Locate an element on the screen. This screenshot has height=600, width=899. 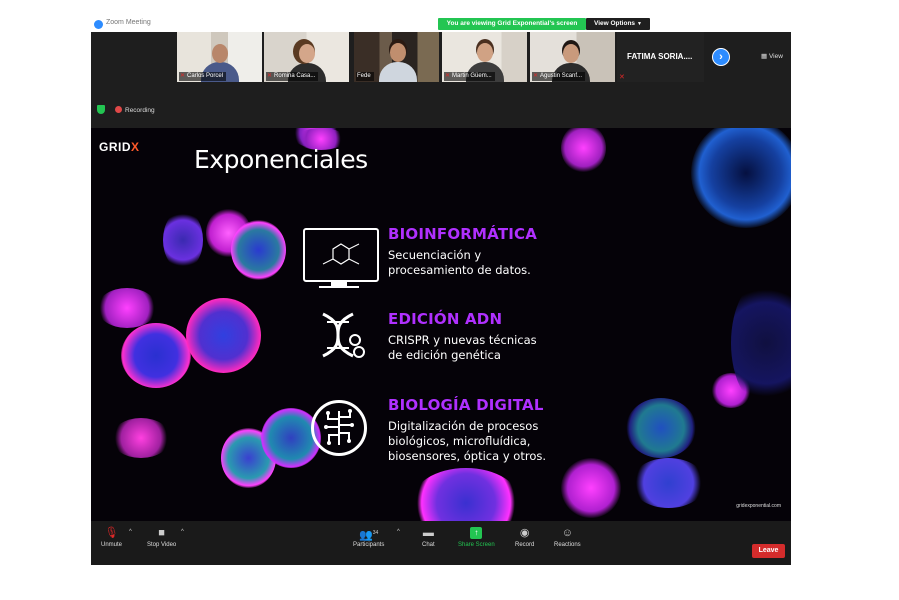
gridx-logo: GRIDX is located at coordinates (119, 147).